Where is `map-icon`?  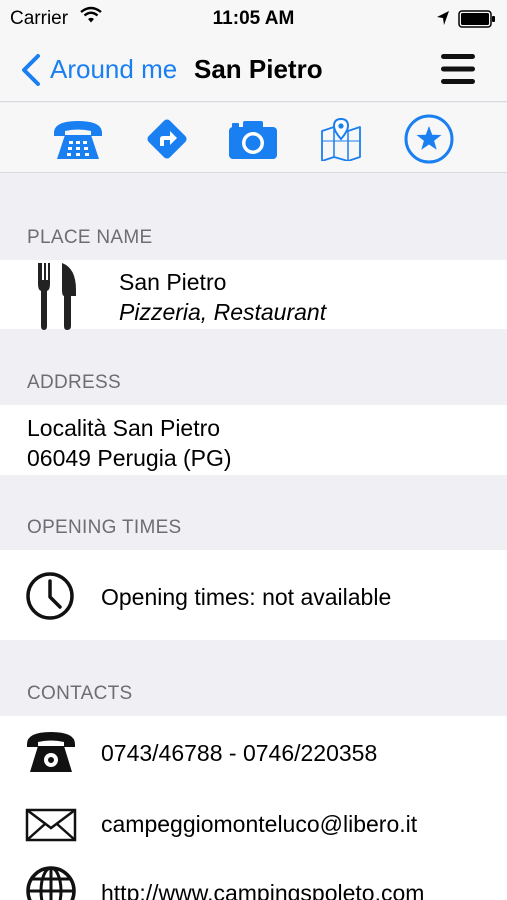 map-icon is located at coordinates (341, 139).